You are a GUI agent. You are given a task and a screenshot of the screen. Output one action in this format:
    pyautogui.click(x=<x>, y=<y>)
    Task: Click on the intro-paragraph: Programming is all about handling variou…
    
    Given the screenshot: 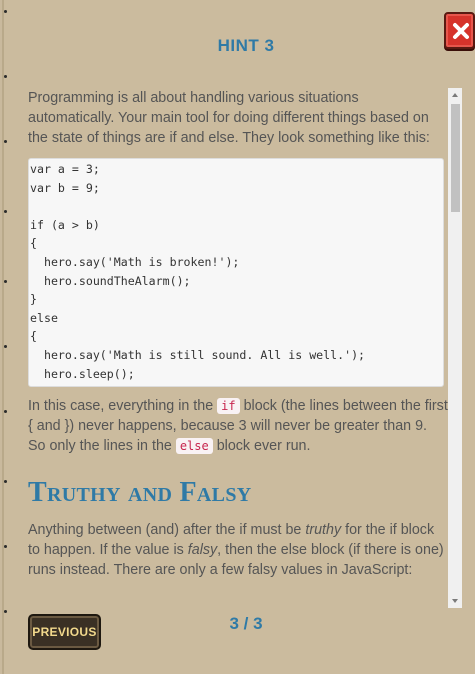 What is the action you would take?
    pyautogui.click(x=229, y=118)
    